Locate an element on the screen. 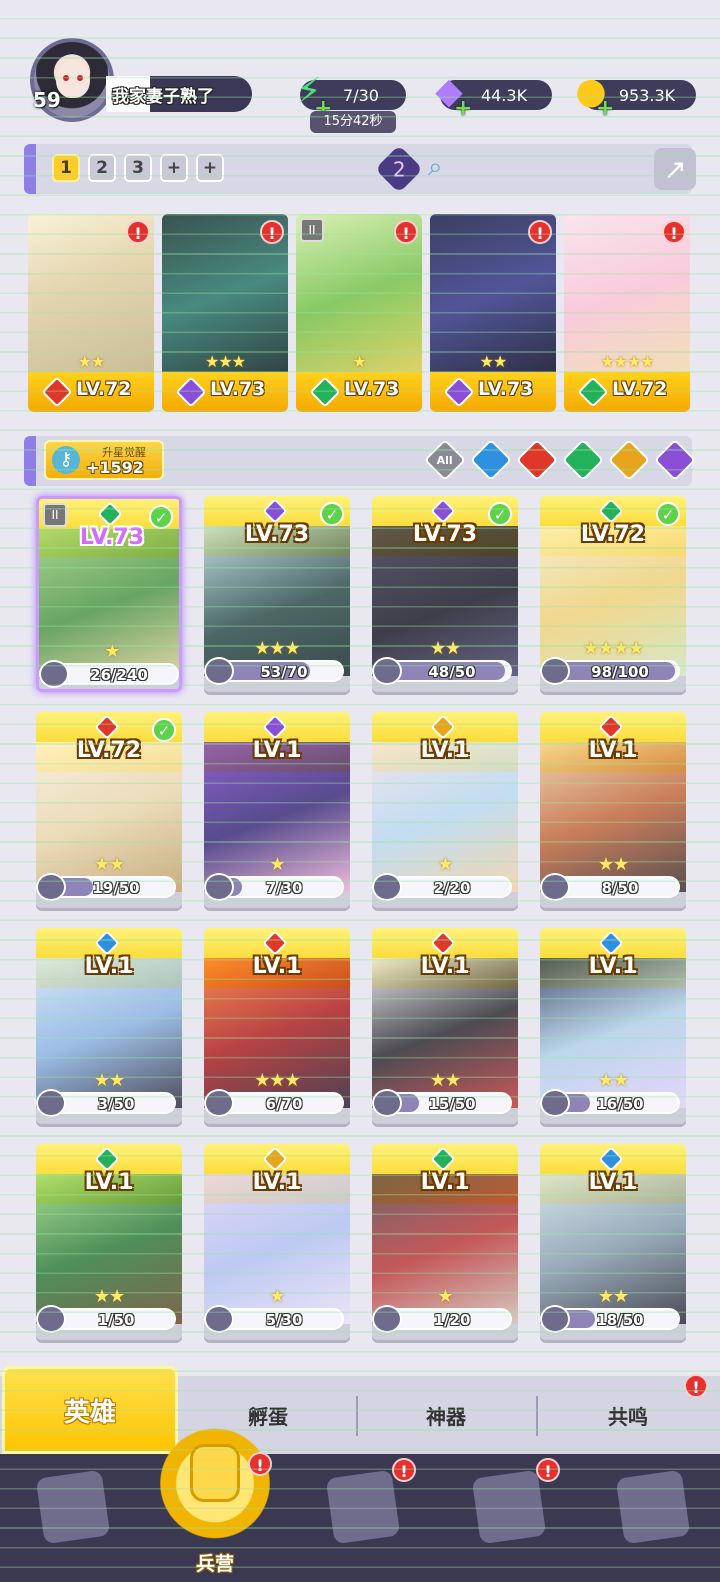 This screenshot has height=1582, width=720. hero-card: LV.1 ★★ 8/50 is located at coordinates (613, 810).